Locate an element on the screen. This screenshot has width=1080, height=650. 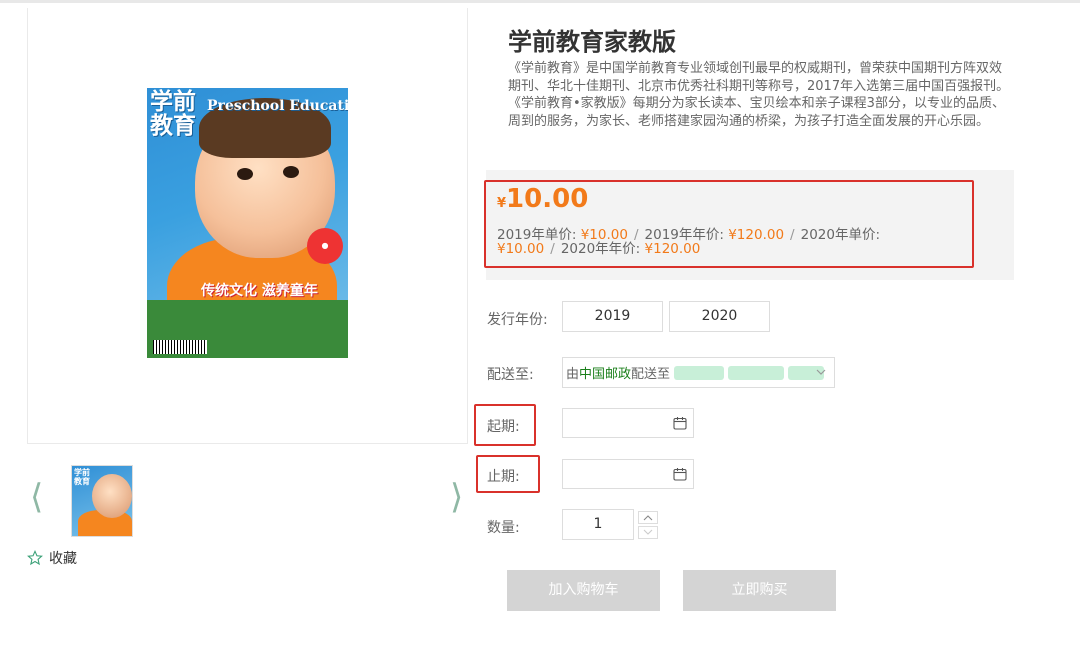
increment-button is located at coordinates (648, 517).